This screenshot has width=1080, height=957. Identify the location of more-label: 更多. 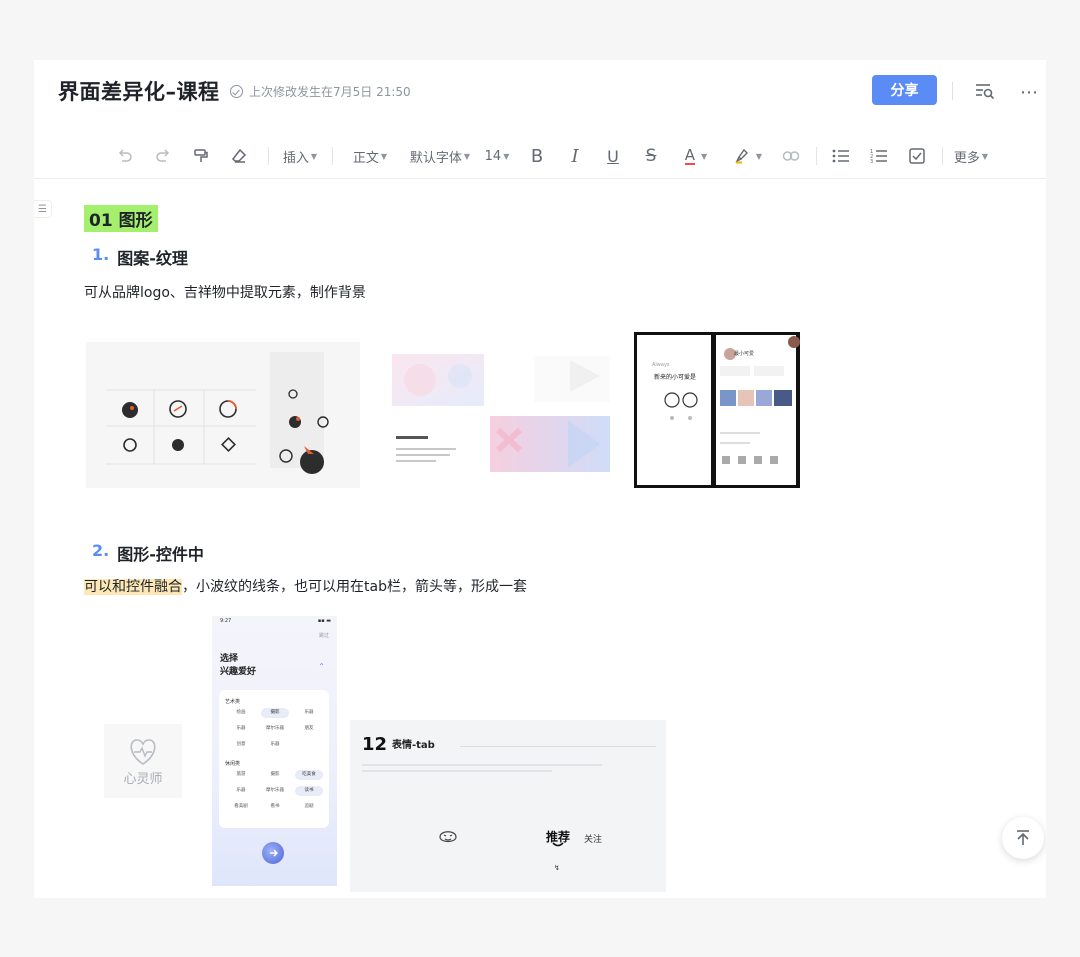
(966, 158).